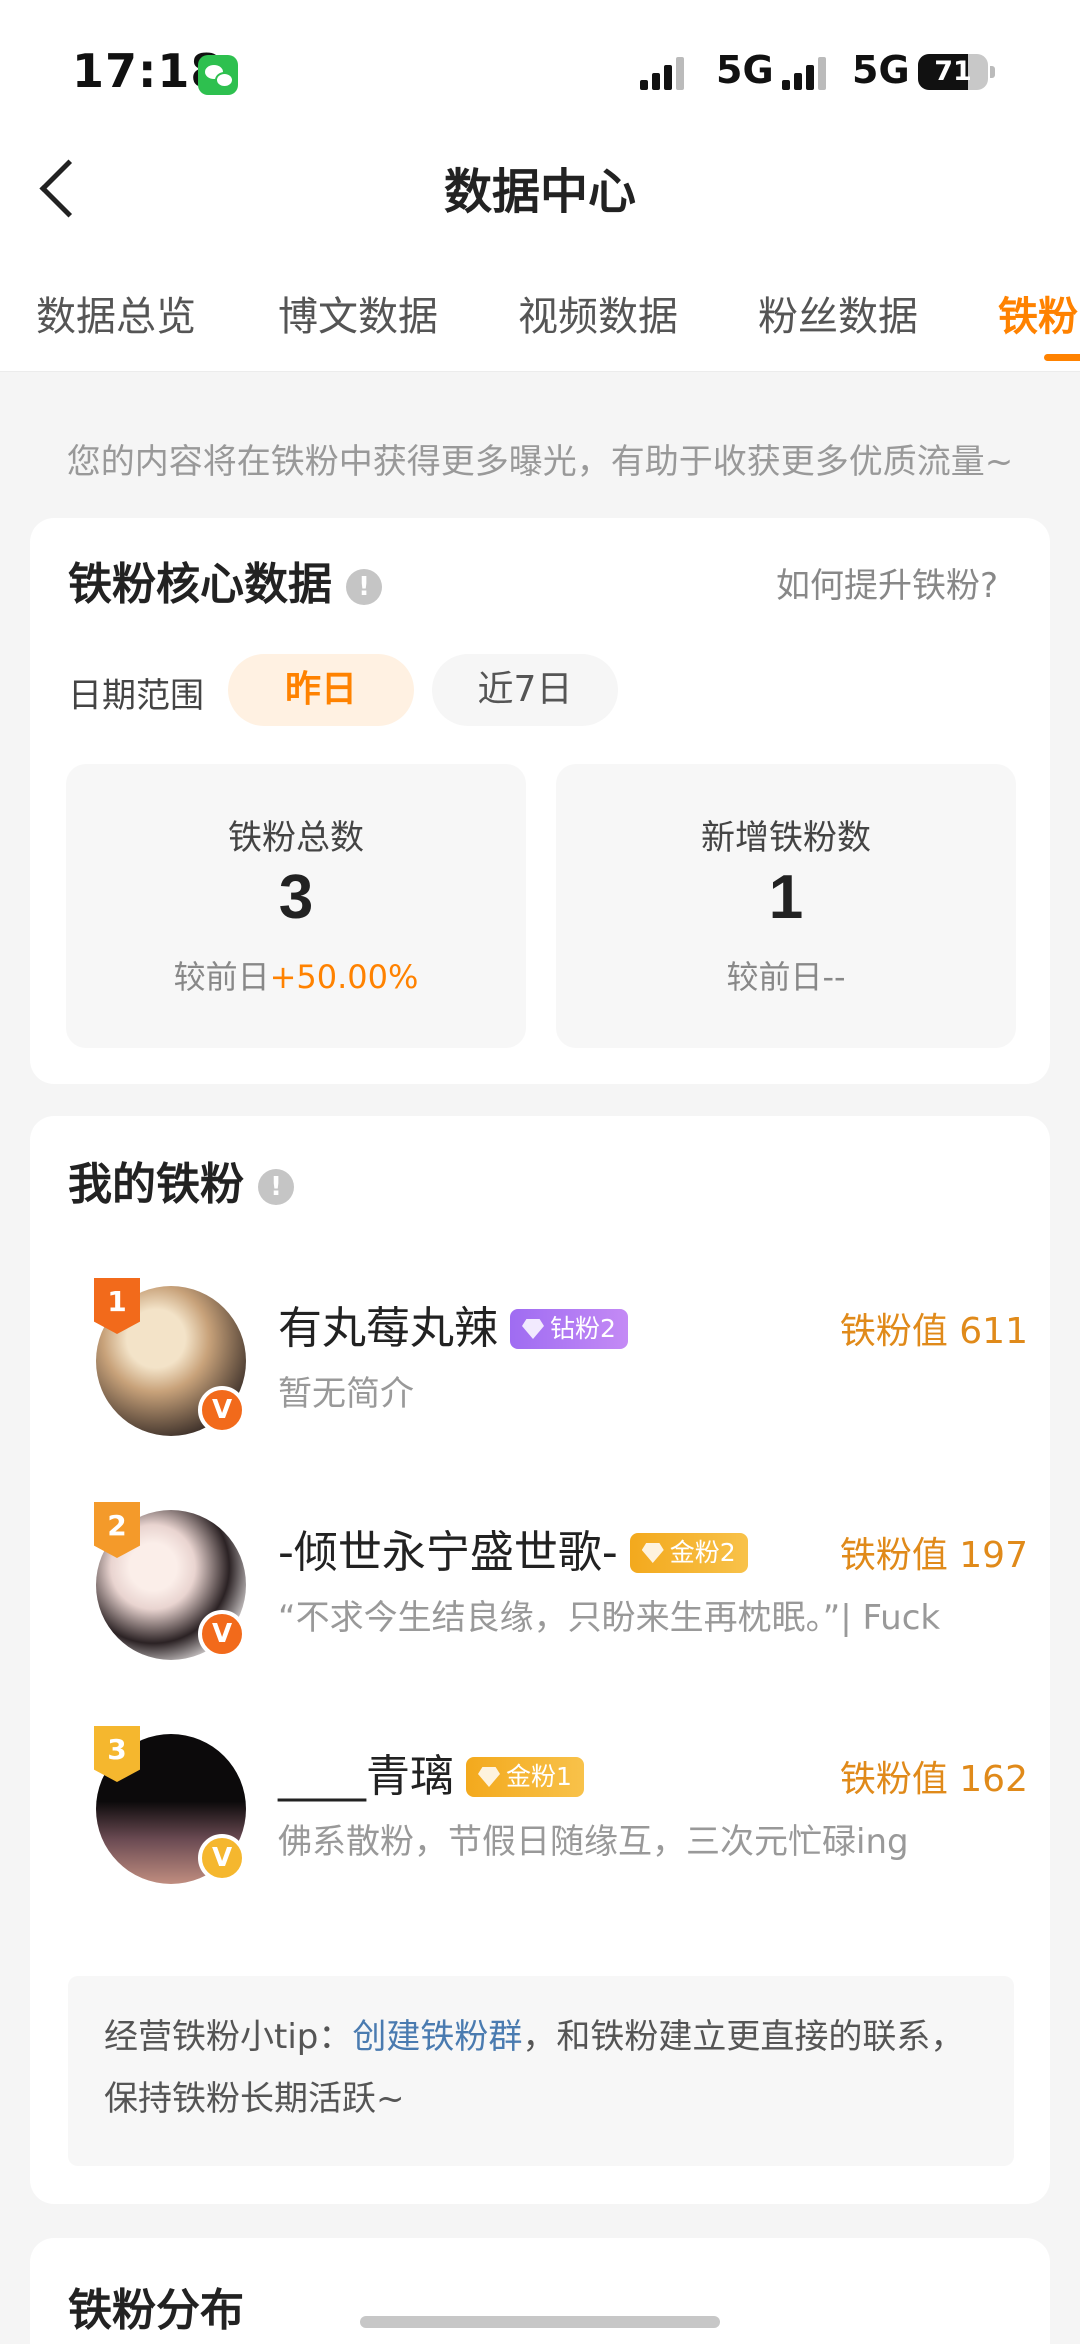  I want to click on status-bar: 17:18 5G 5G 71, so click(540, 75).